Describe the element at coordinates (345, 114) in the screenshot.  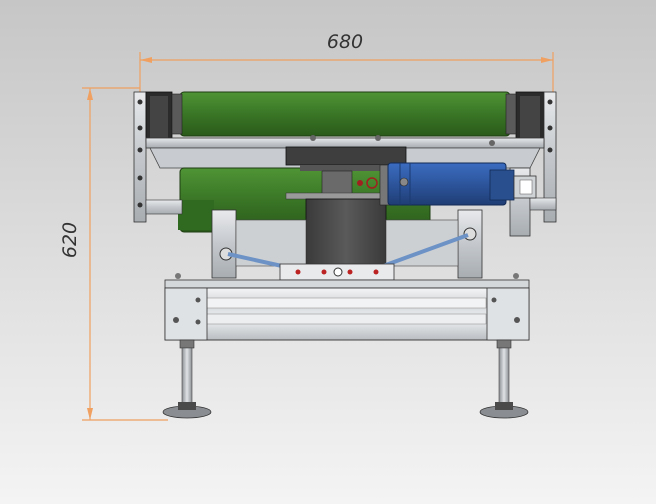
I see `conveyor-belt-top` at that location.